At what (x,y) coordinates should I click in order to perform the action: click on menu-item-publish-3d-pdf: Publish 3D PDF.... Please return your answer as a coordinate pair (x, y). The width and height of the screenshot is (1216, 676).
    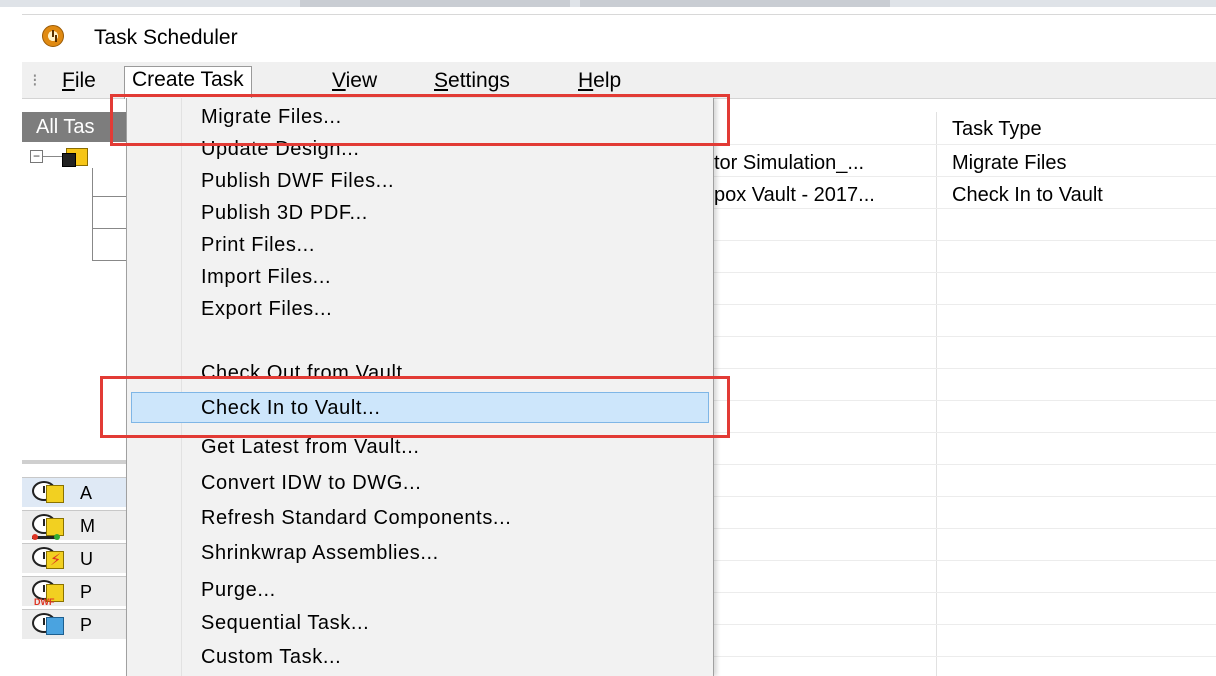
    Looking at the image, I should click on (420, 213).